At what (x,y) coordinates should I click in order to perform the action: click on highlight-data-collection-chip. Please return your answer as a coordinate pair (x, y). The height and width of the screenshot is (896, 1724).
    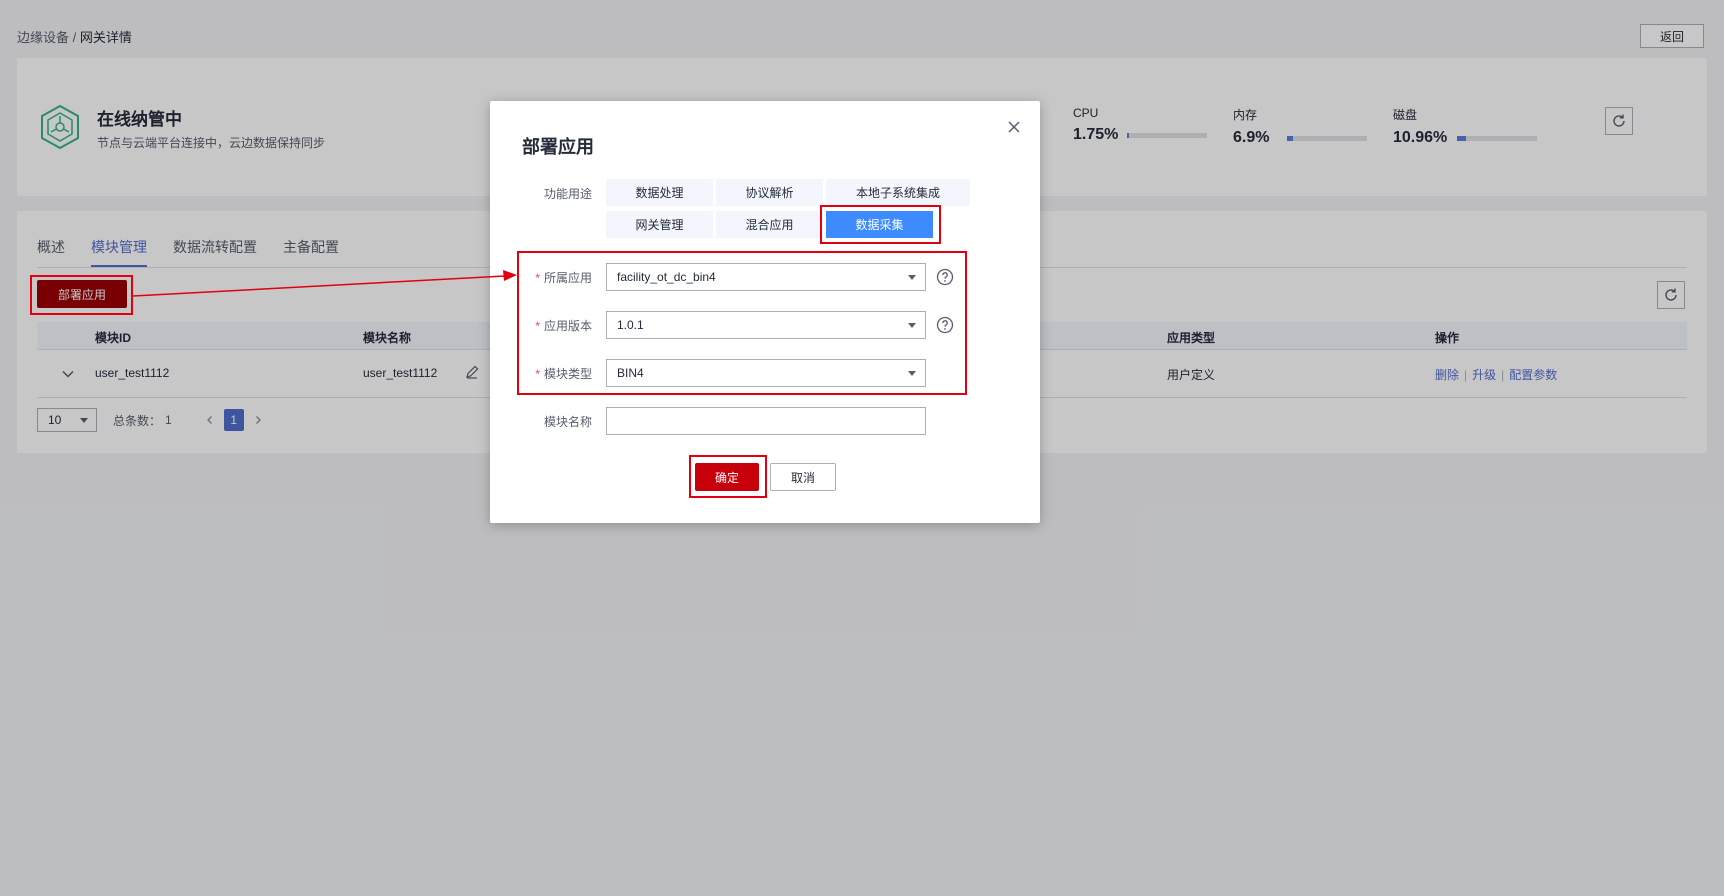
    Looking at the image, I should click on (880, 224).